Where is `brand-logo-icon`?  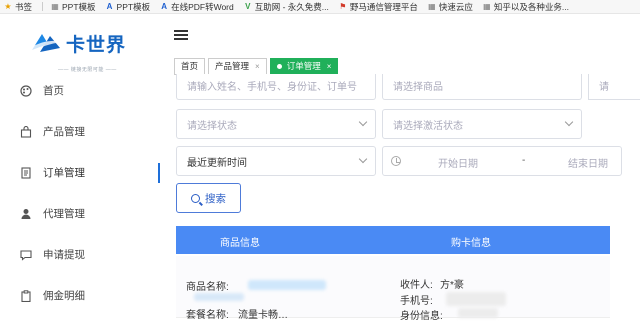 brand-logo-icon is located at coordinates (46, 43).